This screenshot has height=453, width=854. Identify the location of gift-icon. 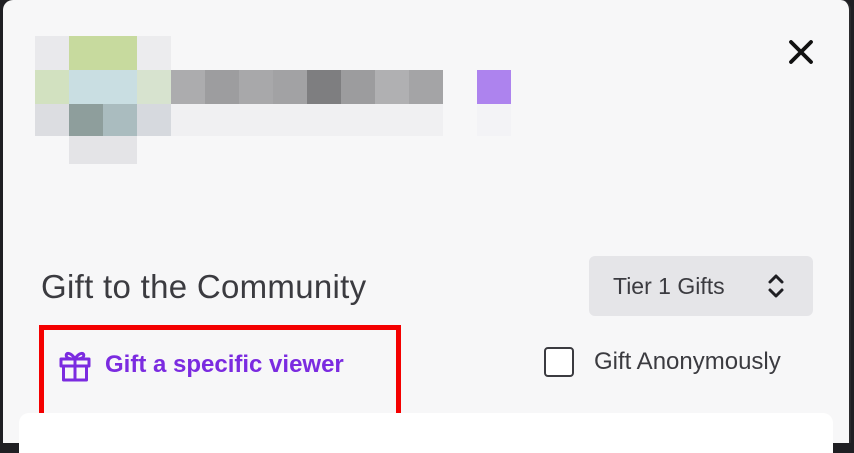
(75, 366).